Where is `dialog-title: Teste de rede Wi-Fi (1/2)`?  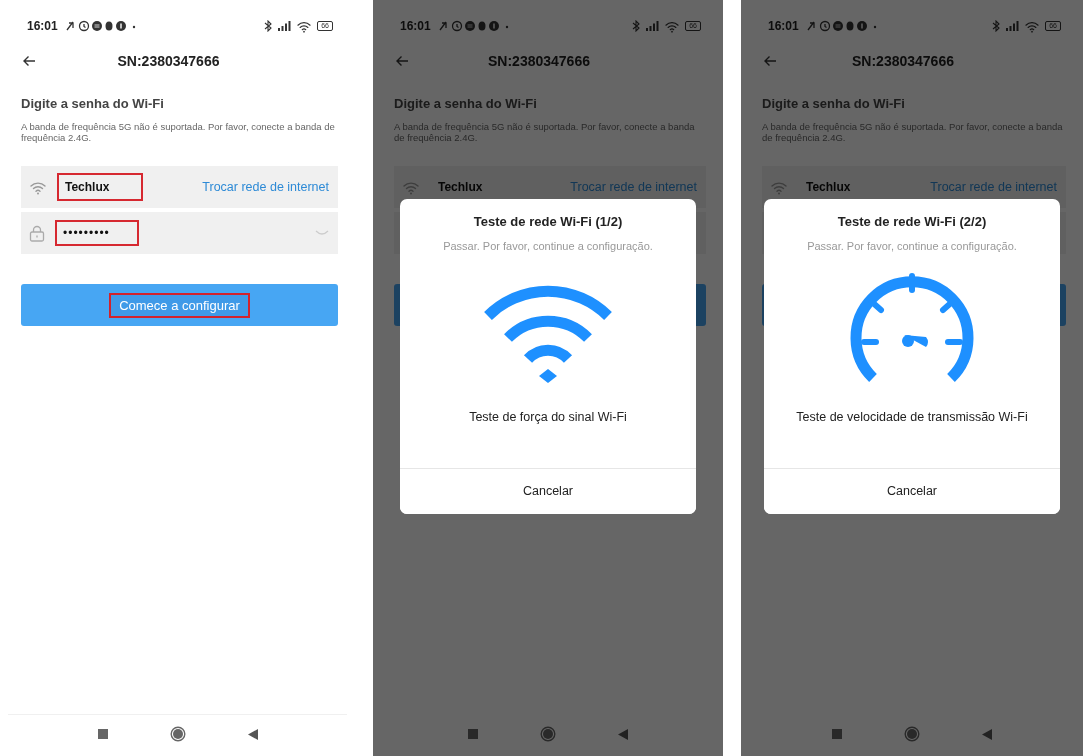
dialog-title: Teste de rede Wi-Fi (1/2) is located at coordinates (548, 221).